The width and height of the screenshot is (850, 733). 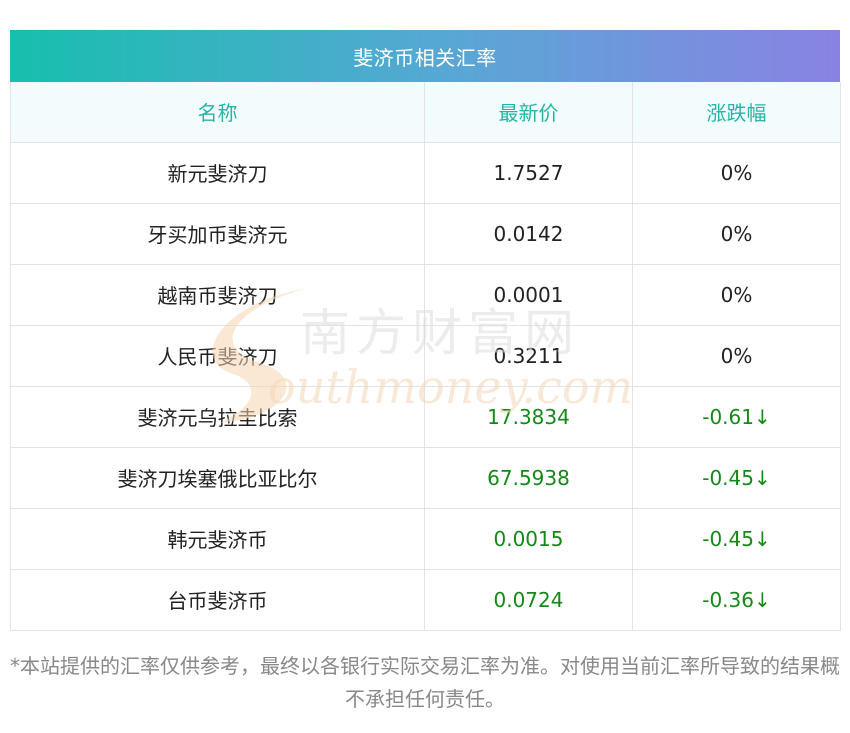 What do you see at coordinates (217, 477) in the screenshot?
I see `rate-name-cell: 斐济刀埃塞俄比亚比尔` at bounding box center [217, 477].